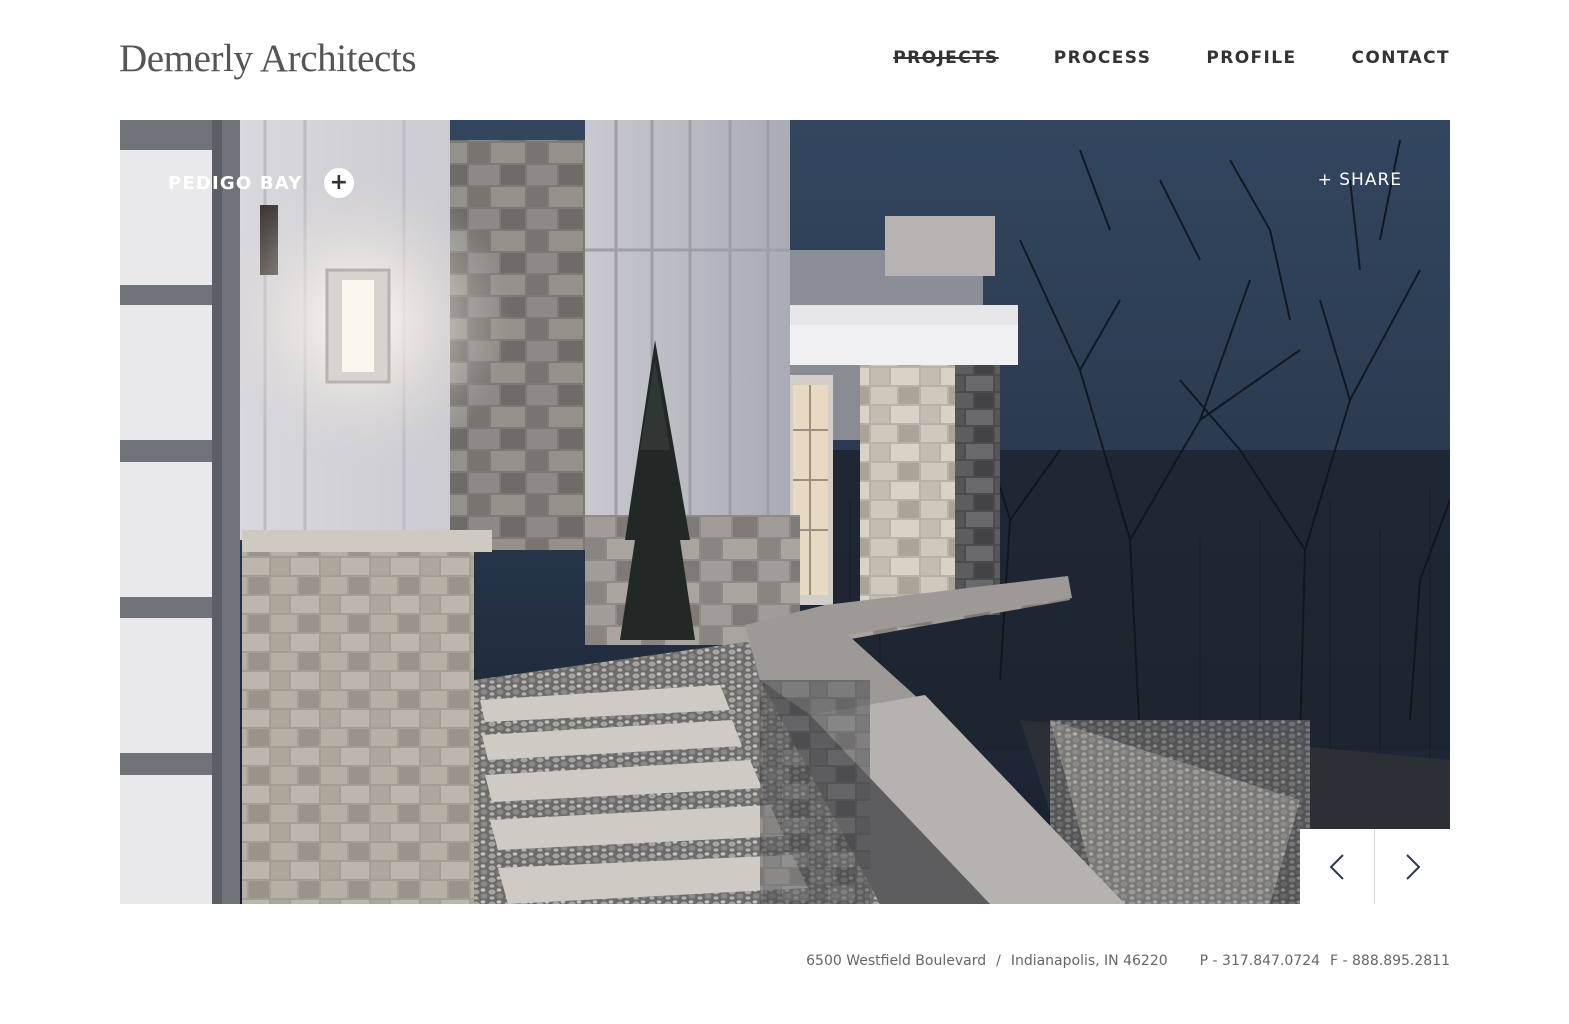 The image size is (1569, 1024). What do you see at coordinates (945, 58) in the screenshot?
I see `nav-projects: PROJECTS` at bounding box center [945, 58].